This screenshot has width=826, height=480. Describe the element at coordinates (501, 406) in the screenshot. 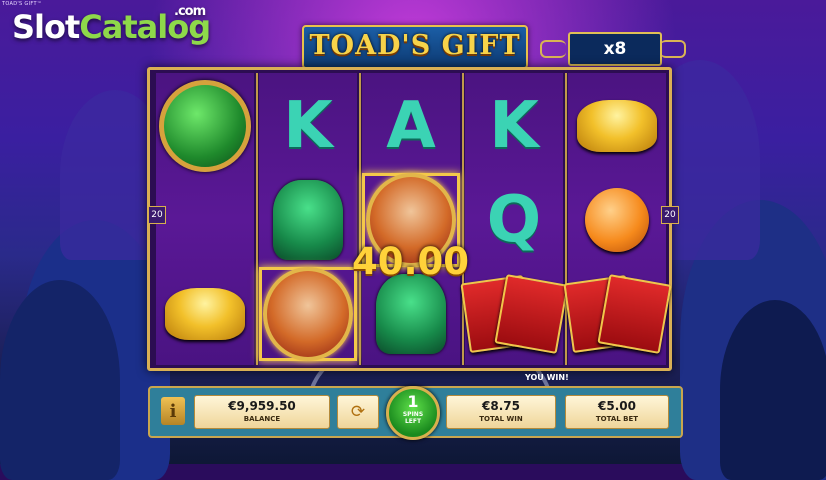

I see `total-win-value: €8.75` at that location.